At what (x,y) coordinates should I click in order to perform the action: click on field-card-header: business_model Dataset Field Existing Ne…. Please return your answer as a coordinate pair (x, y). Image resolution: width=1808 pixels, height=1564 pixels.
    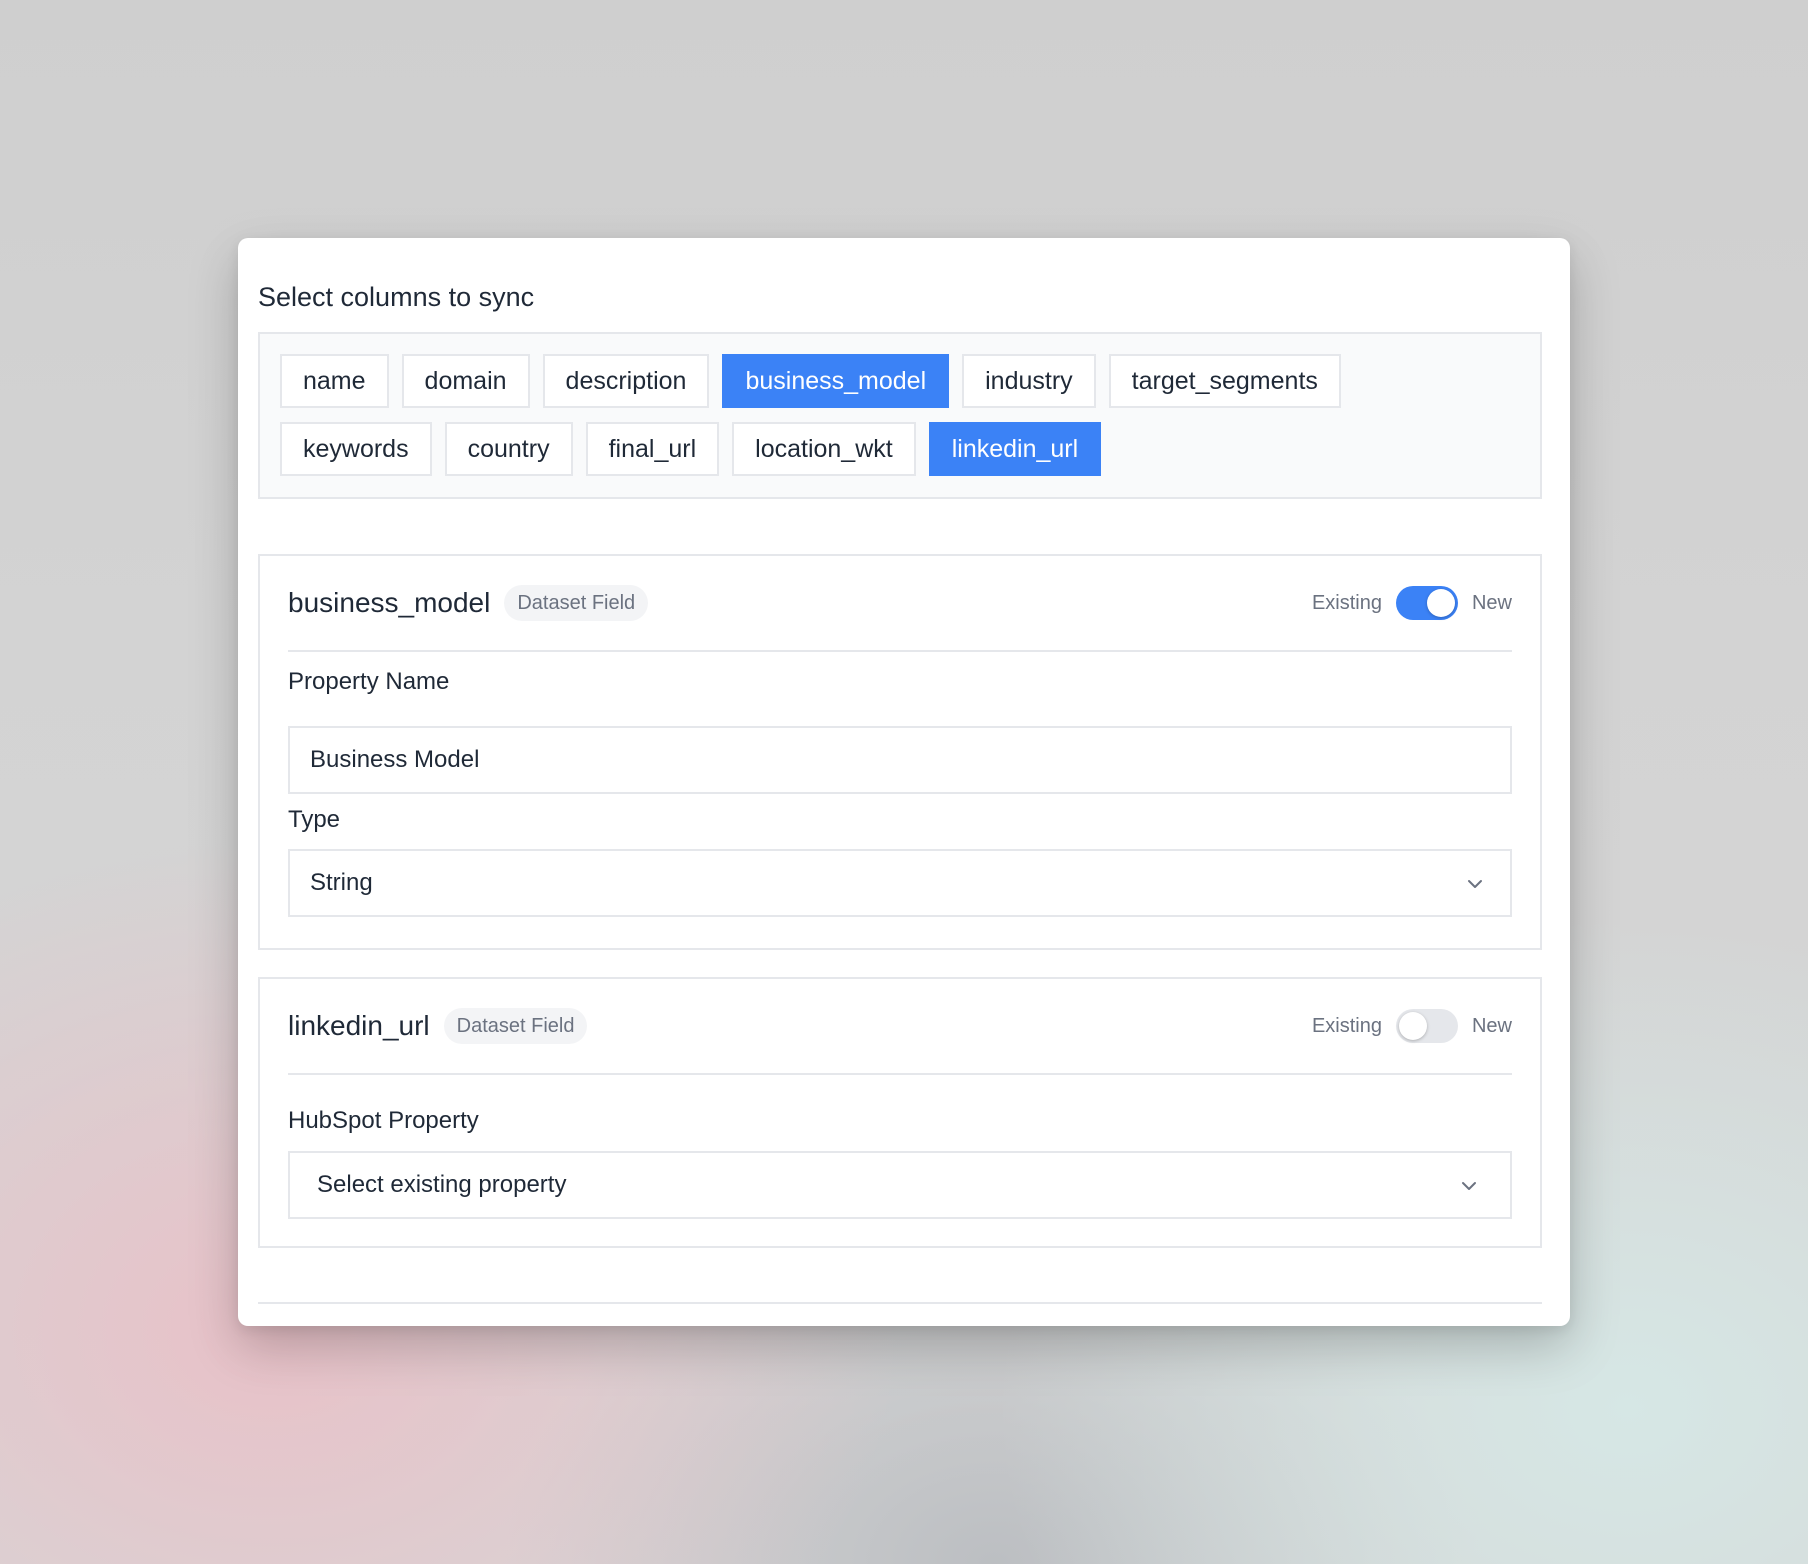
    Looking at the image, I should click on (900, 604).